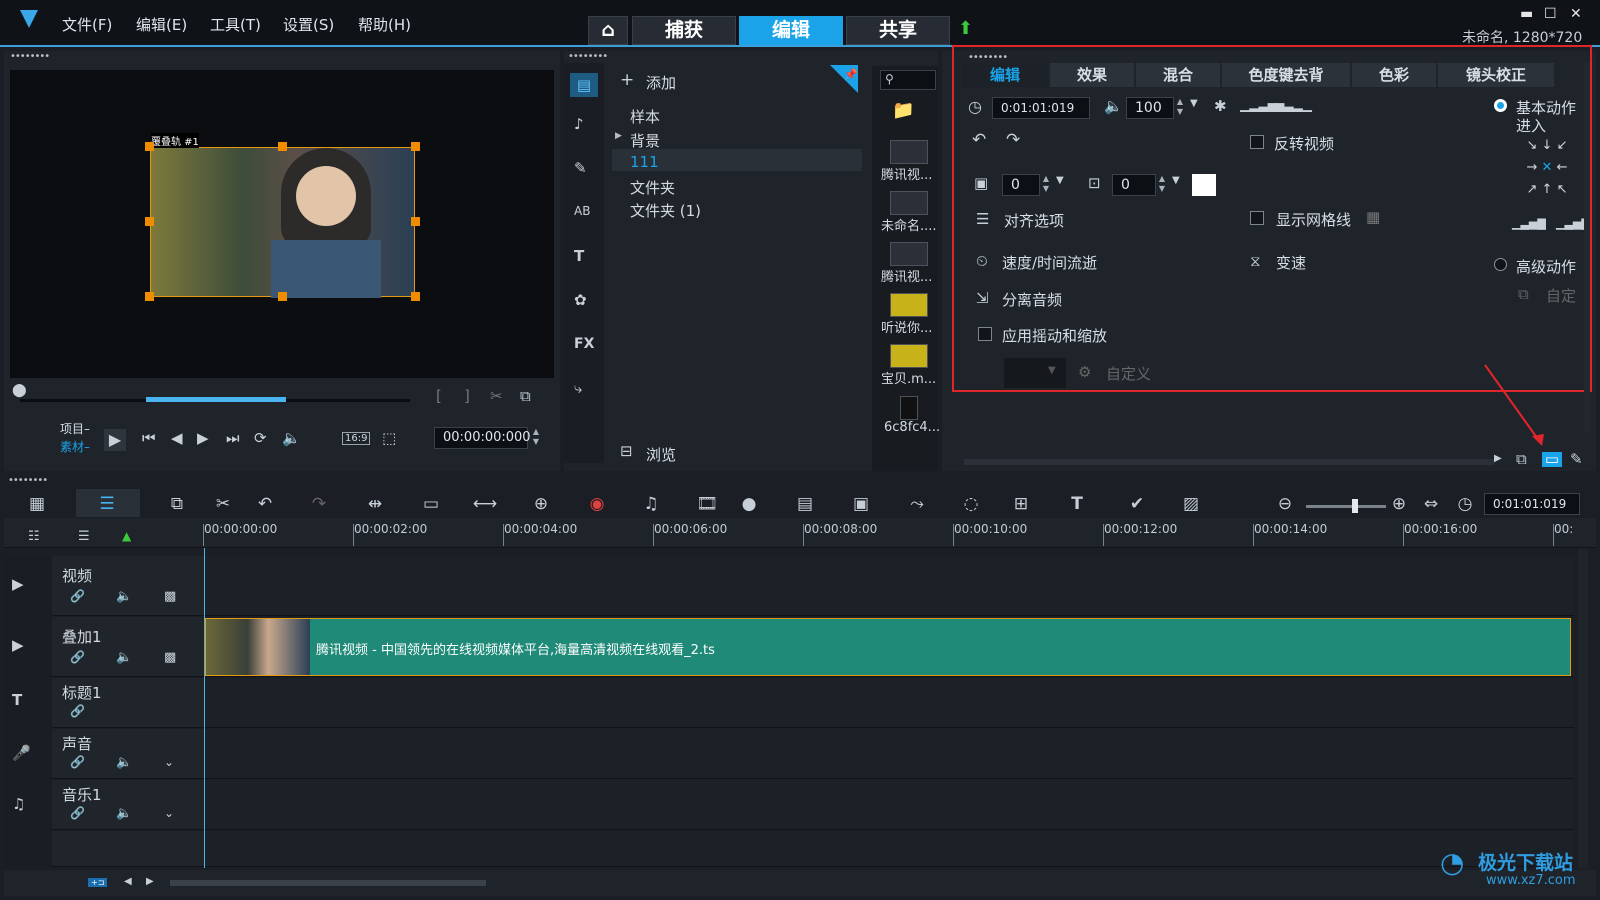  Describe the element at coordinates (684, 30) in the screenshot. I see `tab-capture: 捕获` at that location.